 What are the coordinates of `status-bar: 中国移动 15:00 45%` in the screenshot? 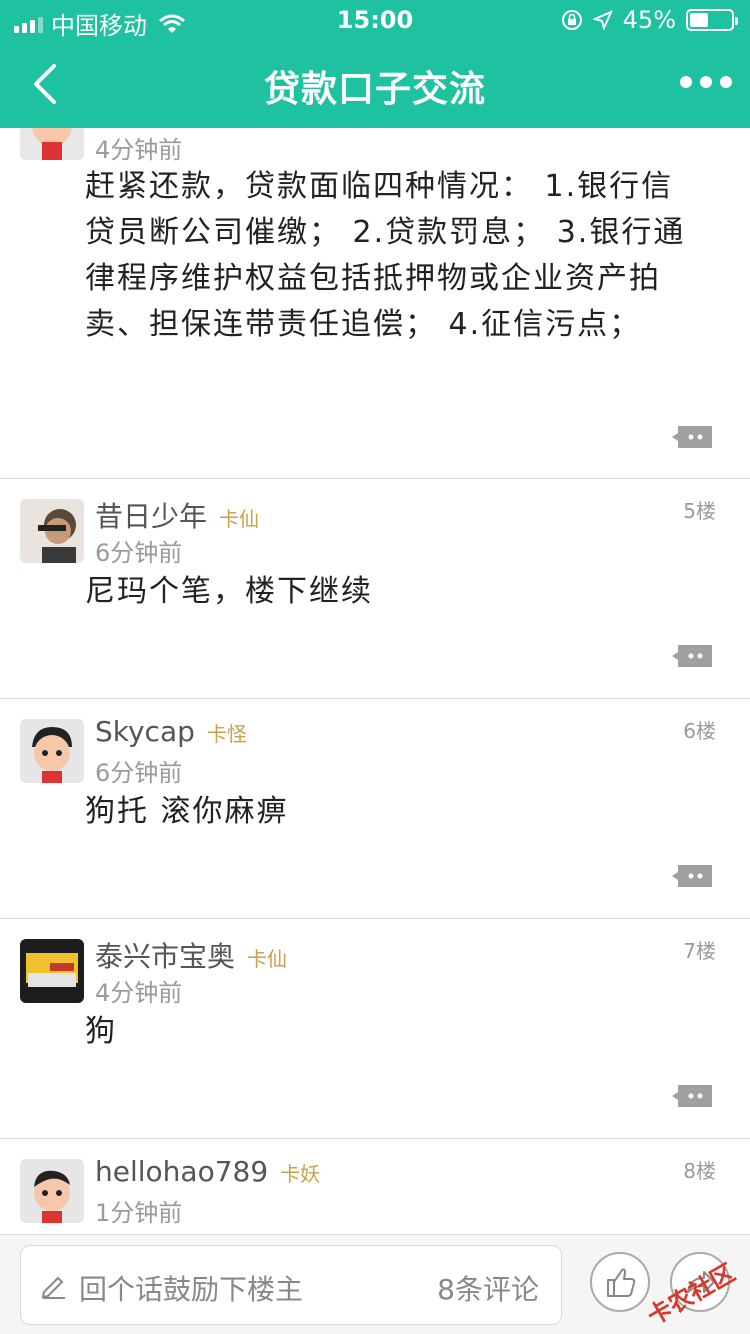 It's located at (375, 20).